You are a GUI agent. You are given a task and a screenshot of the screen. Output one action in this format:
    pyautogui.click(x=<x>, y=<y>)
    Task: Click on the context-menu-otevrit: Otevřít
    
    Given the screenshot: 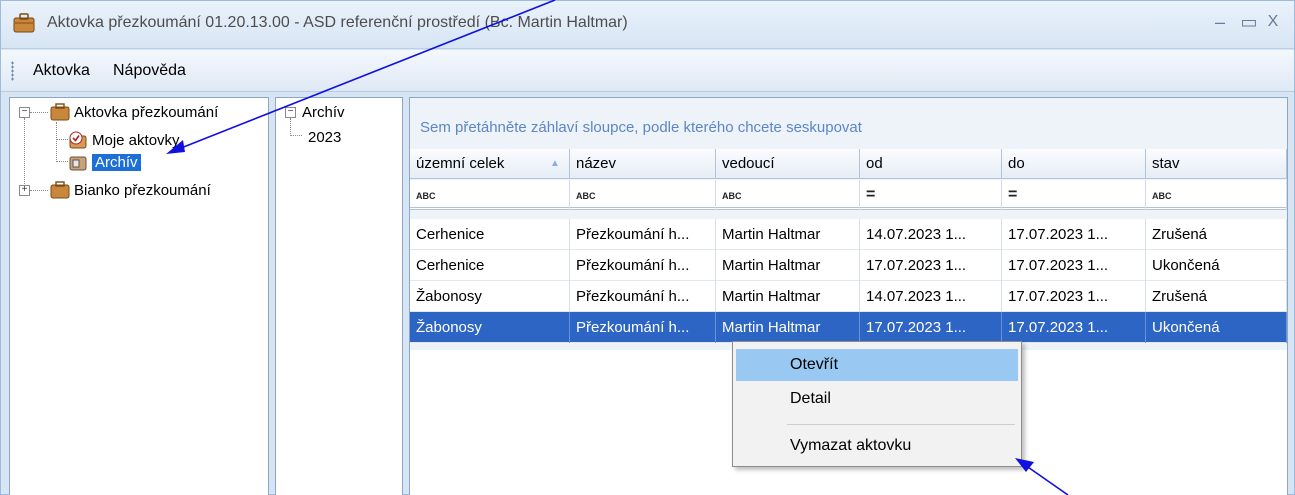 What is the action you would take?
    pyautogui.click(x=877, y=365)
    